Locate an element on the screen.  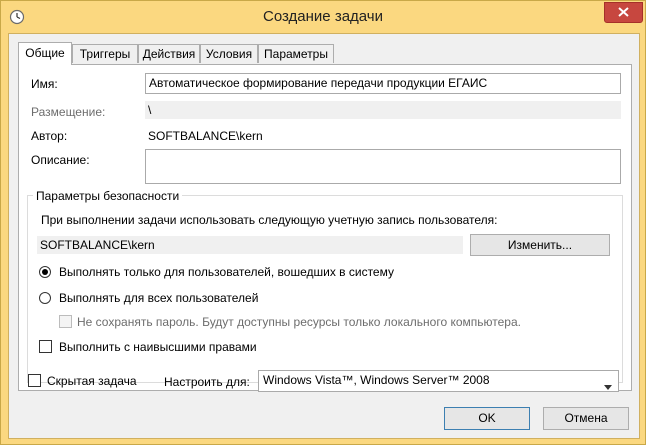
radio-all-users is located at coordinates (45, 298).